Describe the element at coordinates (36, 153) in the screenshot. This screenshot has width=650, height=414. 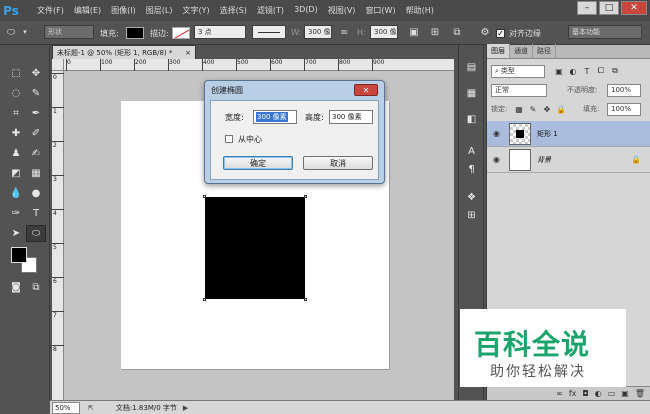
I see `history-brush-tool-icon: ✍` at that location.